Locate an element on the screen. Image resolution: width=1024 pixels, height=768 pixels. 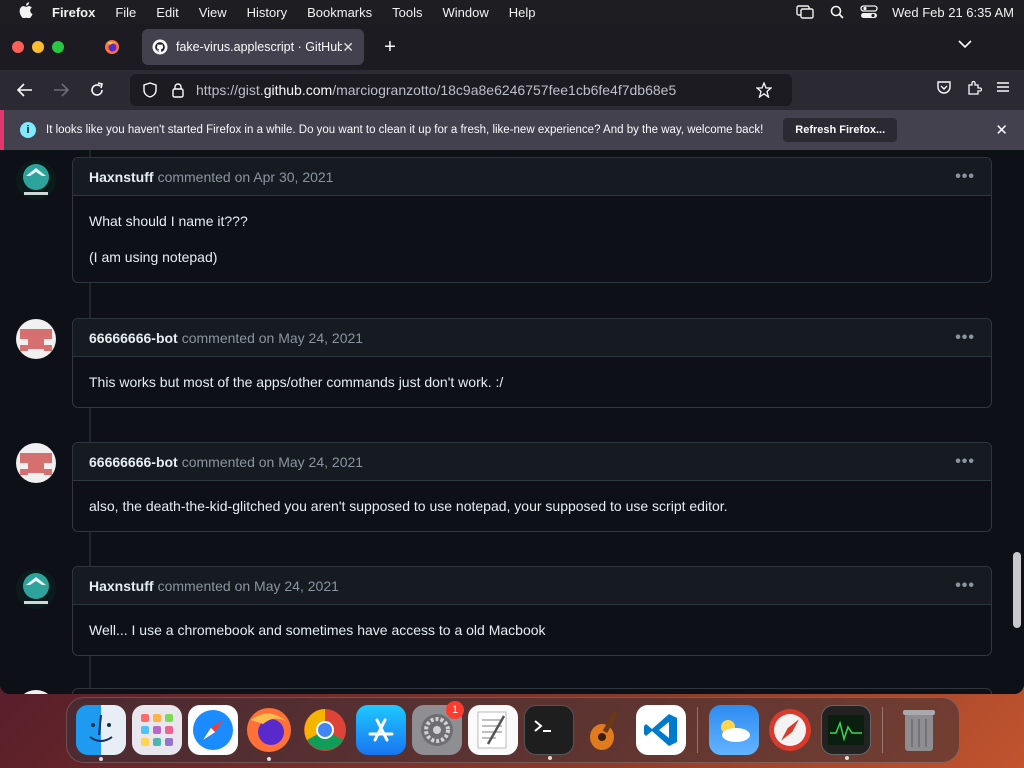
hamburger-menu-icon is located at coordinates (1003, 90).